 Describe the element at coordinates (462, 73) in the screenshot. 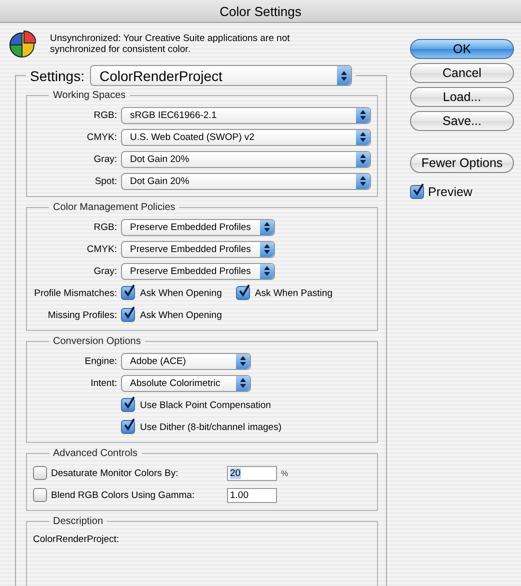

I see `dialog-button: Cancel` at that location.